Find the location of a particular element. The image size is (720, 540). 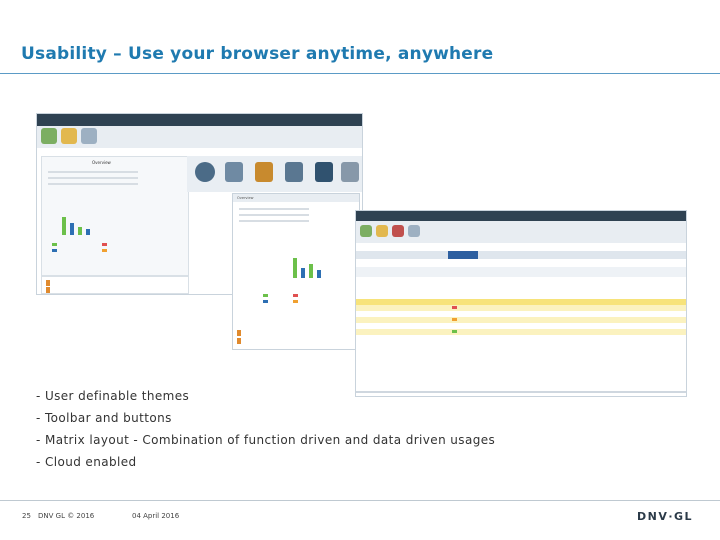

title-divider is located at coordinates (360, 73).